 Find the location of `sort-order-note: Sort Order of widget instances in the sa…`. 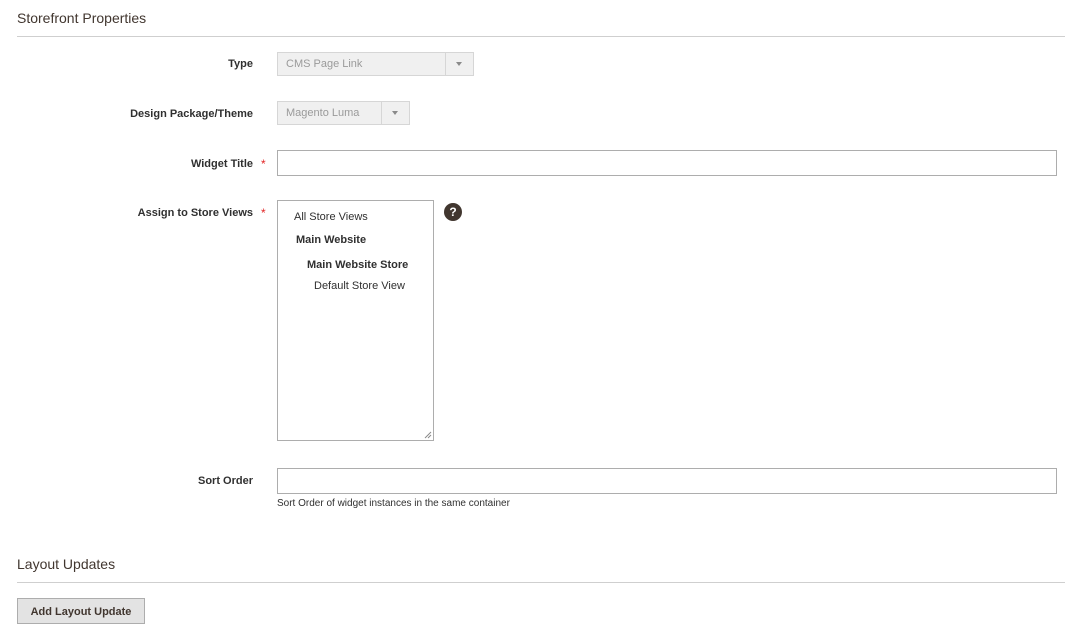

sort-order-note: Sort Order of widget instances in the sa… is located at coordinates (393, 503).